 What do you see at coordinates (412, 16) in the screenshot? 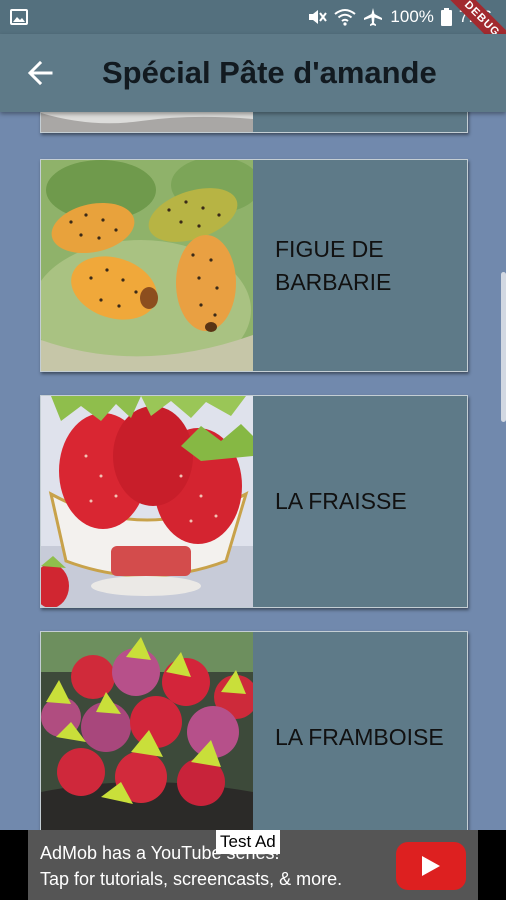
I see `battery-percent: 100%` at bounding box center [412, 16].